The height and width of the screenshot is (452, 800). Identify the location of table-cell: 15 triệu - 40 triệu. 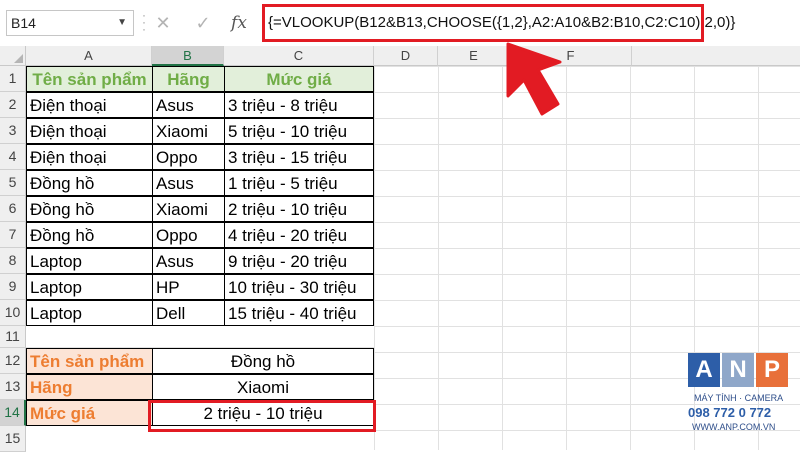
(299, 313).